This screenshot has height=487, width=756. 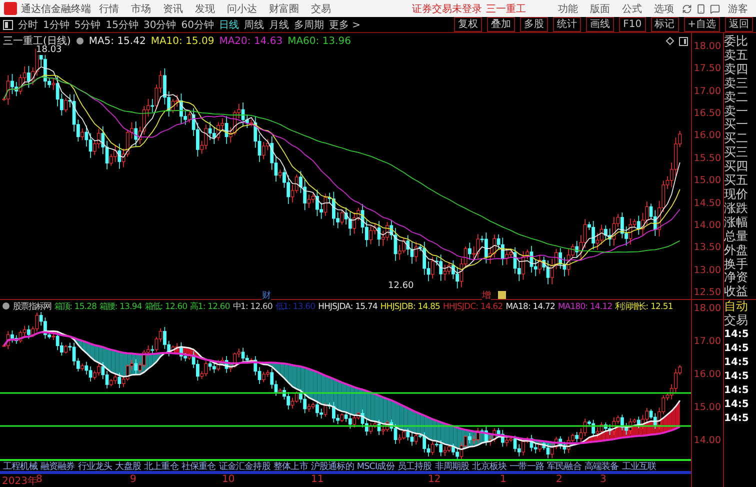 What do you see at coordinates (600, 24) in the screenshot?
I see `toolbar-button: 画线` at bounding box center [600, 24].